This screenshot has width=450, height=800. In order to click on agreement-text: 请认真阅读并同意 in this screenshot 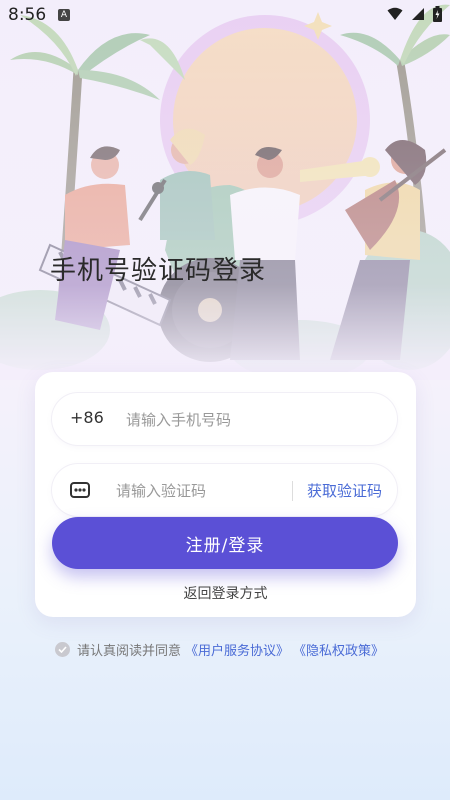, I will do `click(129, 651)`.